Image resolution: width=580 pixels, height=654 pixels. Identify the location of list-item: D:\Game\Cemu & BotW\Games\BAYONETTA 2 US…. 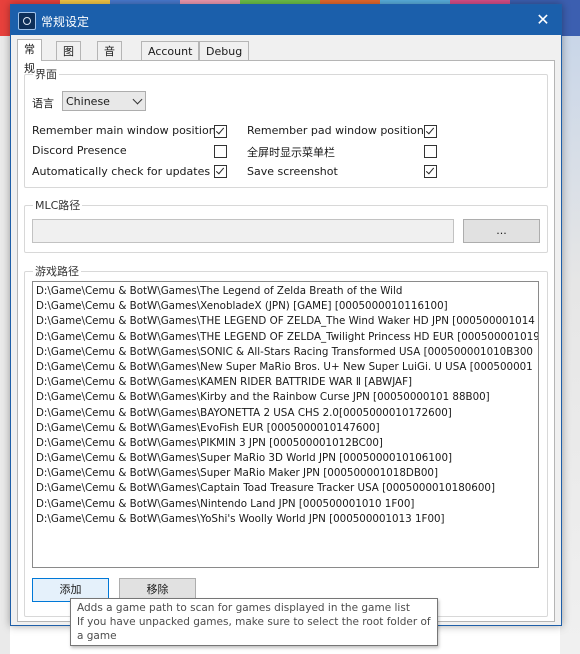
(285, 413).